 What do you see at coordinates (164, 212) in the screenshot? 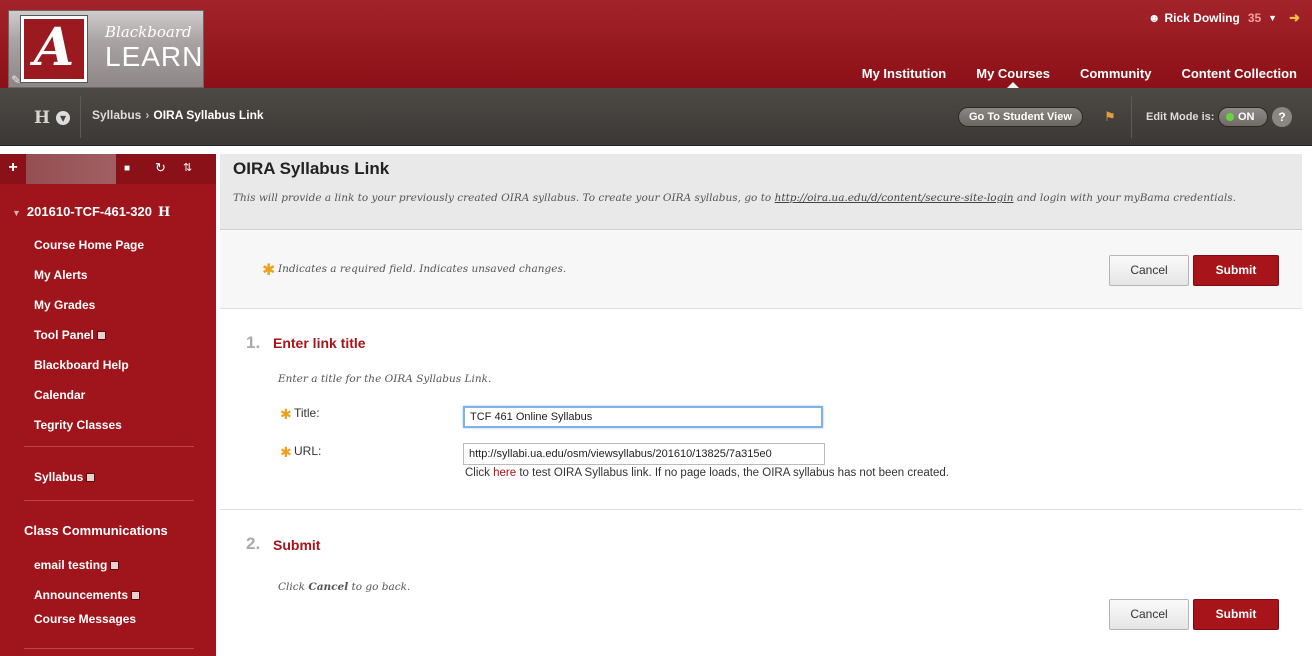
I see `course-letter: H` at bounding box center [164, 212].